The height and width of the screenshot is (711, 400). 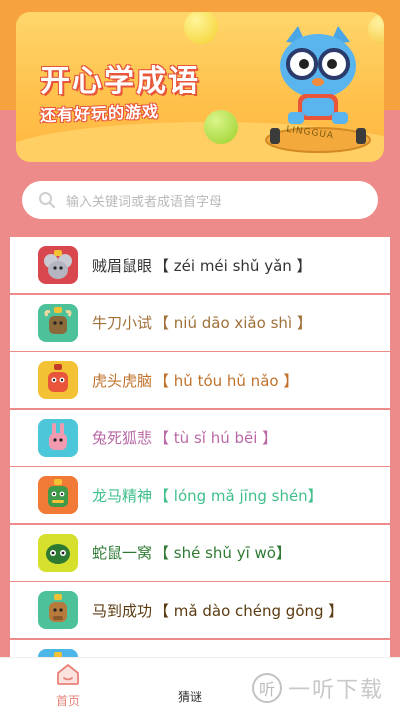 What do you see at coordinates (58, 652) in the screenshot?
I see `goat-icon` at bounding box center [58, 652].